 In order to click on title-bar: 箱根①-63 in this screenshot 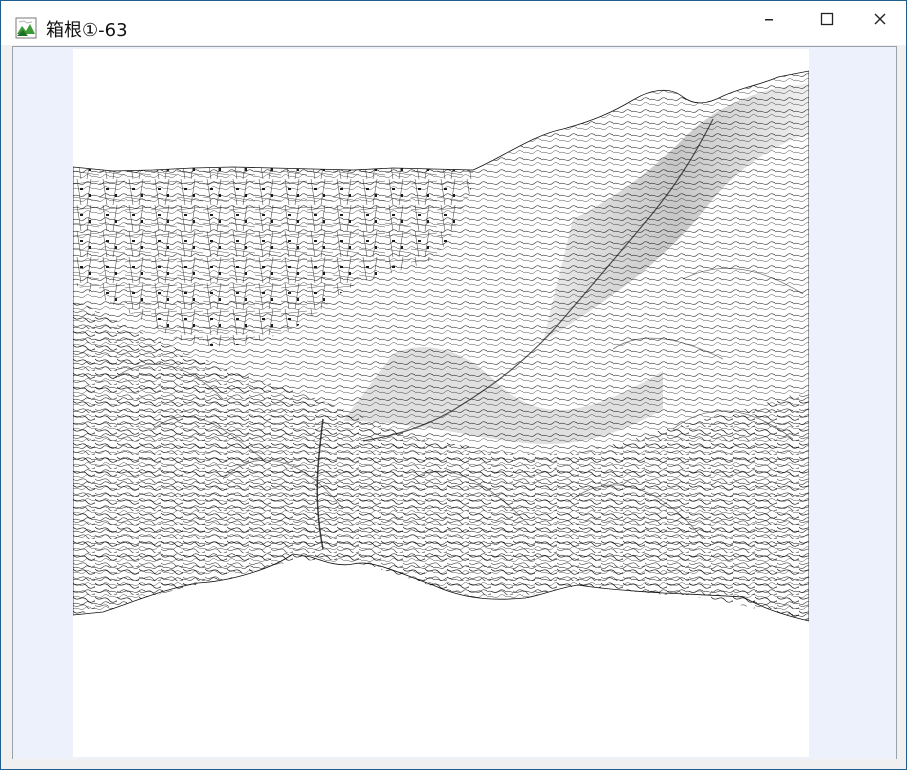, I will do `click(453, 23)`.